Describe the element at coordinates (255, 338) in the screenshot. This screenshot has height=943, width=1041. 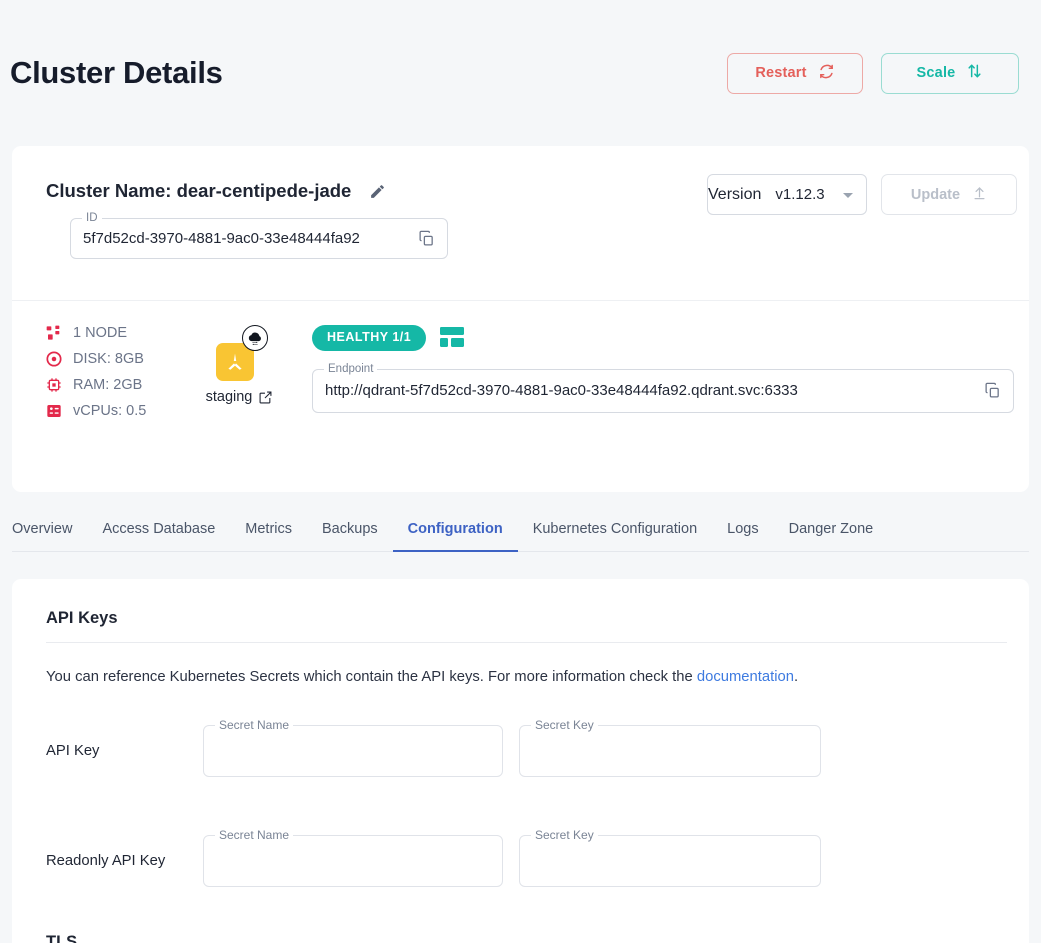
I see `cloud-sync-icon` at that location.